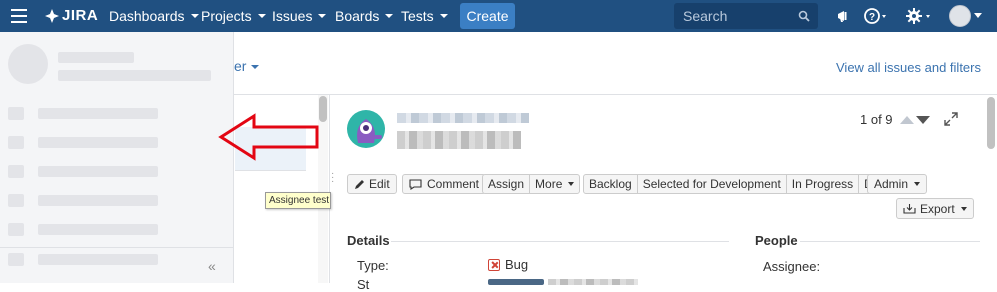 The width and height of the screenshot is (997, 292). I want to click on filter-label: er, so click(240, 66).